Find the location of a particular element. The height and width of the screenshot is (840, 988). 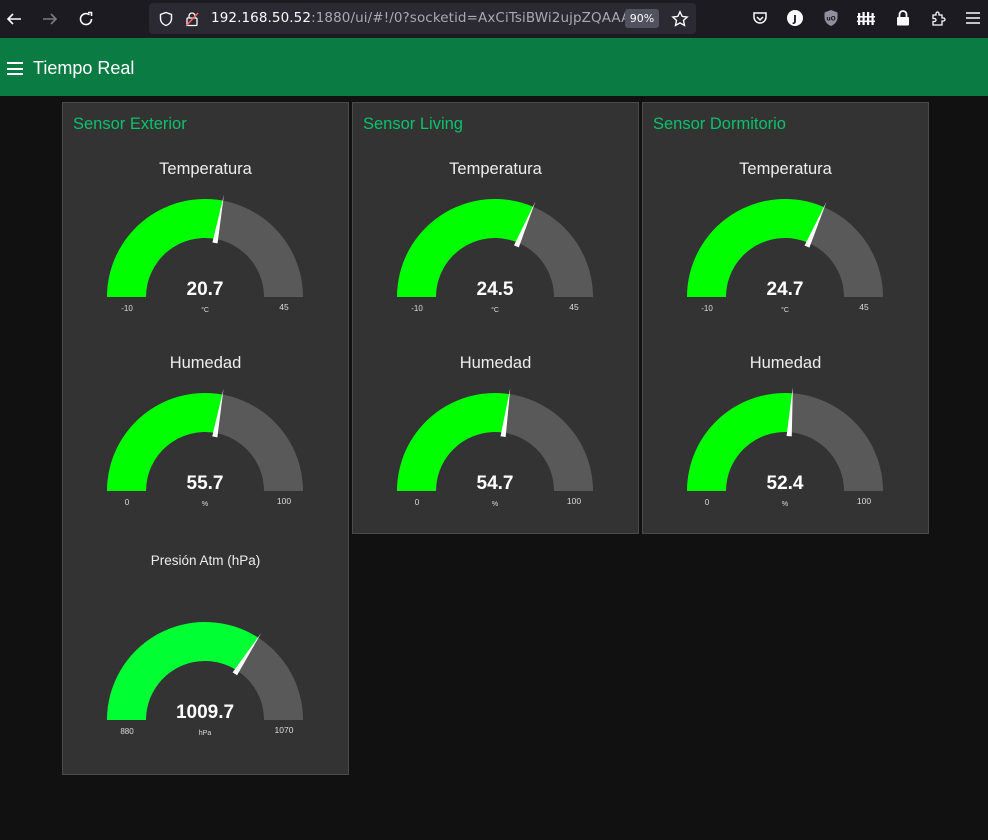

dashboard-title: Tiempo Real is located at coordinates (84, 68).